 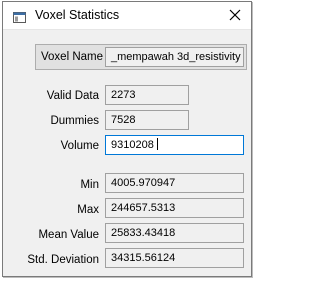 I want to click on std-deviation-label: Std. Deviation, so click(x=63, y=260).